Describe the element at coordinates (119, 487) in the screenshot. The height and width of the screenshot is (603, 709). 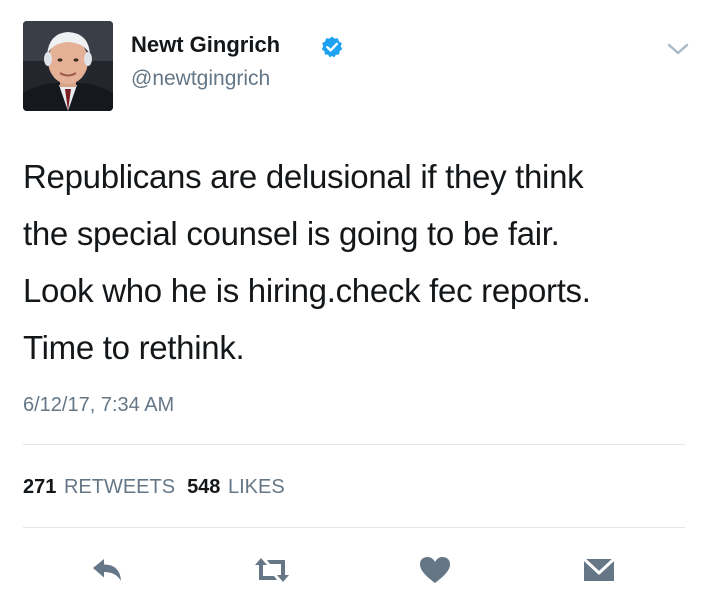
I see `retweets-label: RETWEETS` at that location.